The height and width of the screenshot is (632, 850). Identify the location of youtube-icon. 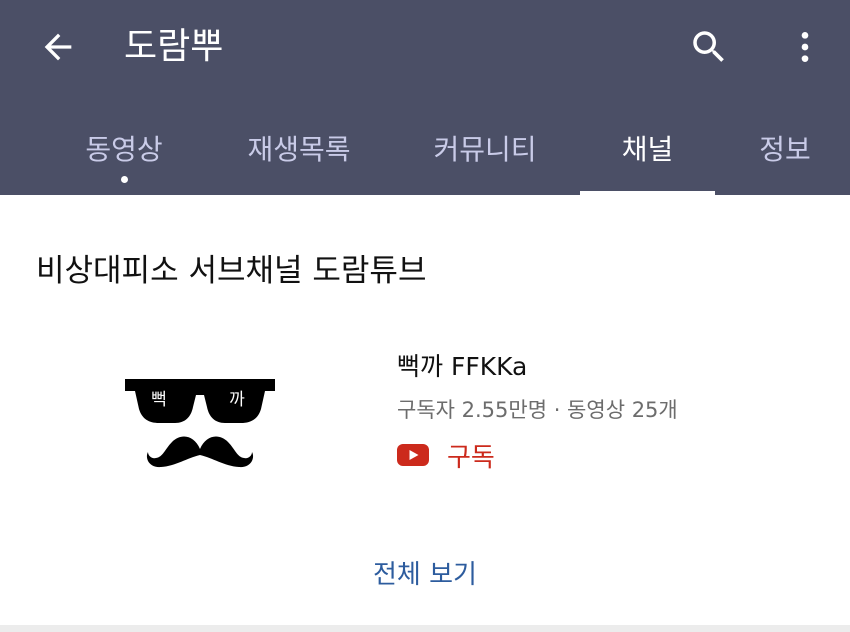
(413, 455).